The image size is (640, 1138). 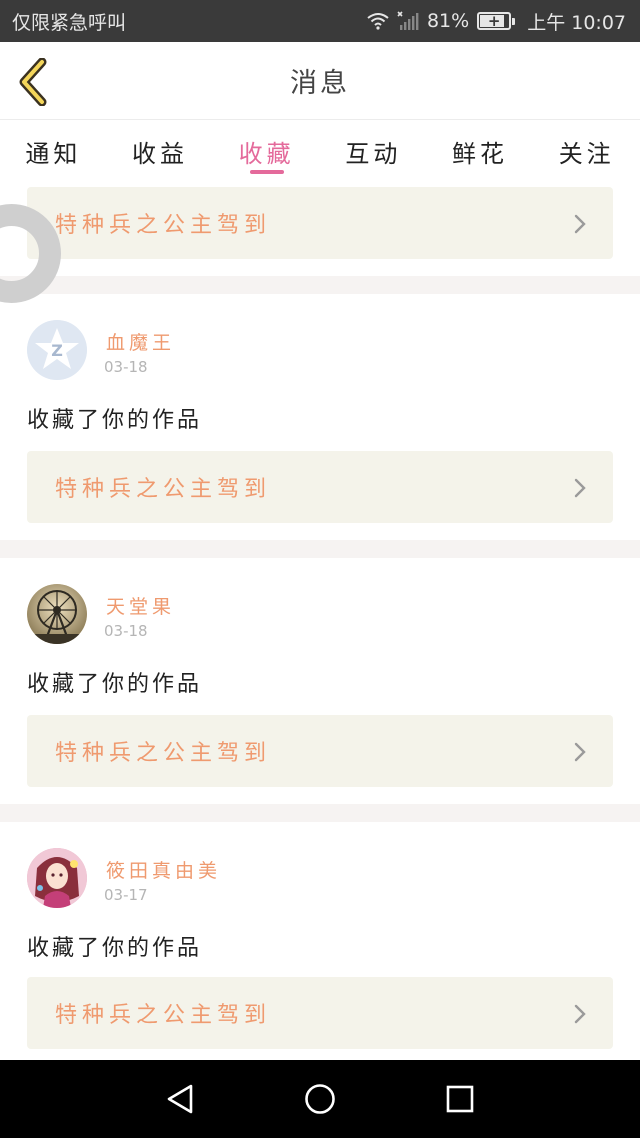 I want to click on tab-earnings: 收益, so click(x=160, y=151).